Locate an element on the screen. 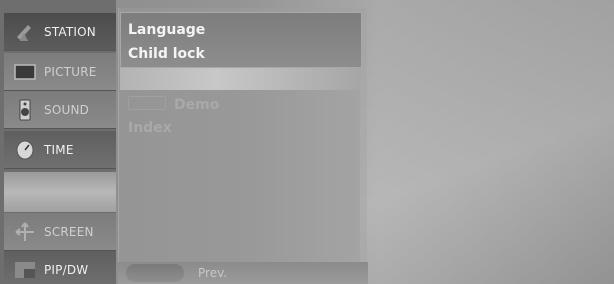  menu-item-index: Index is located at coordinates (150, 128).